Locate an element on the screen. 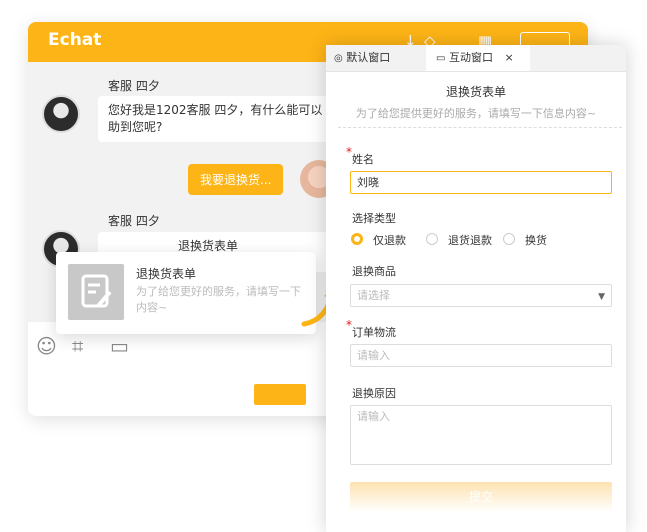 The height and width of the screenshot is (532, 647). divider is located at coordinates (480, 127).